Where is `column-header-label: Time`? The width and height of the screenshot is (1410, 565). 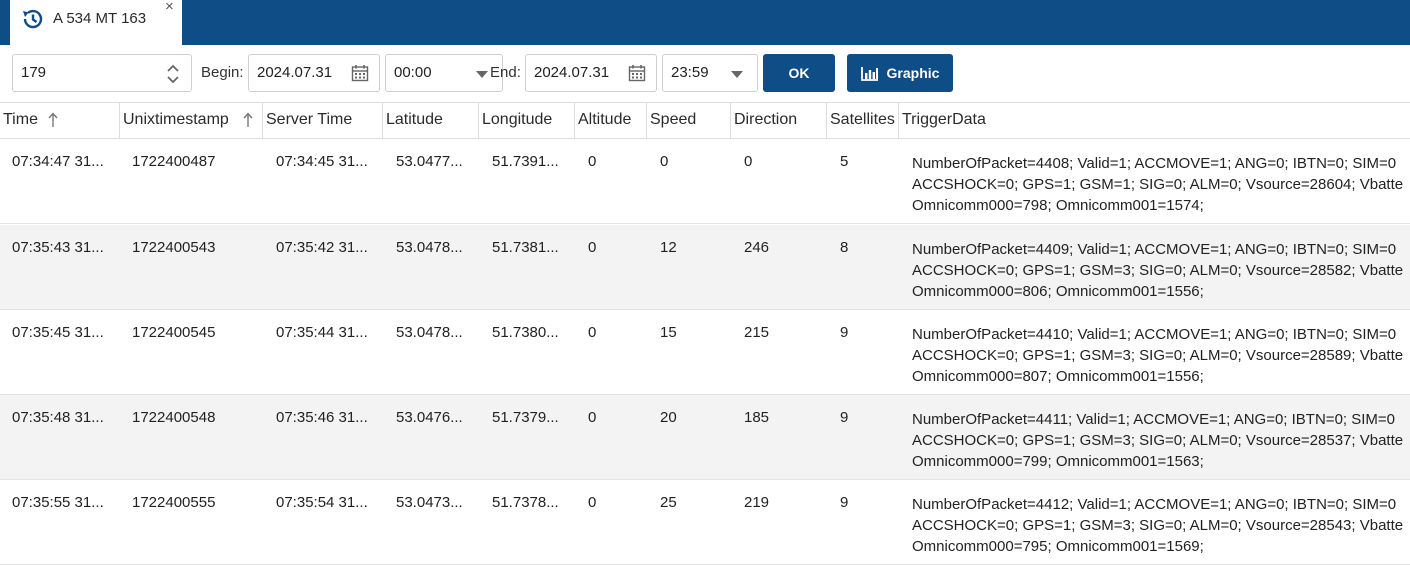 column-header-label: Time is located at coordinates (20, 119).